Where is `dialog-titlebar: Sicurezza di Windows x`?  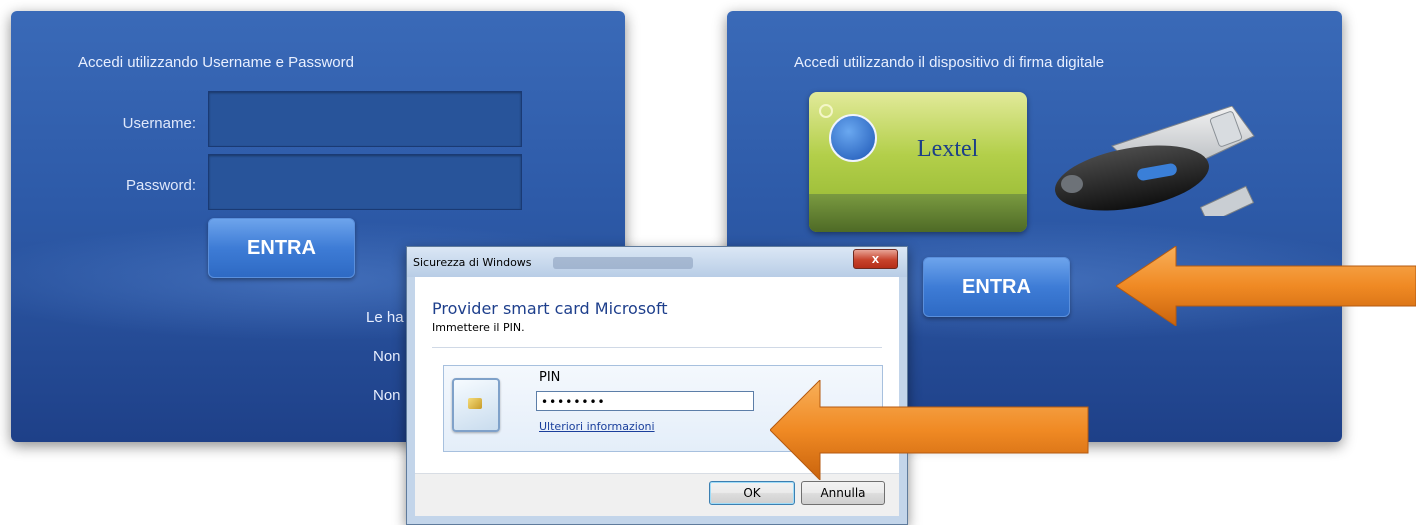
dialog-titlebar: Sicurezza di Windows x is located at coordinates (657, 262).